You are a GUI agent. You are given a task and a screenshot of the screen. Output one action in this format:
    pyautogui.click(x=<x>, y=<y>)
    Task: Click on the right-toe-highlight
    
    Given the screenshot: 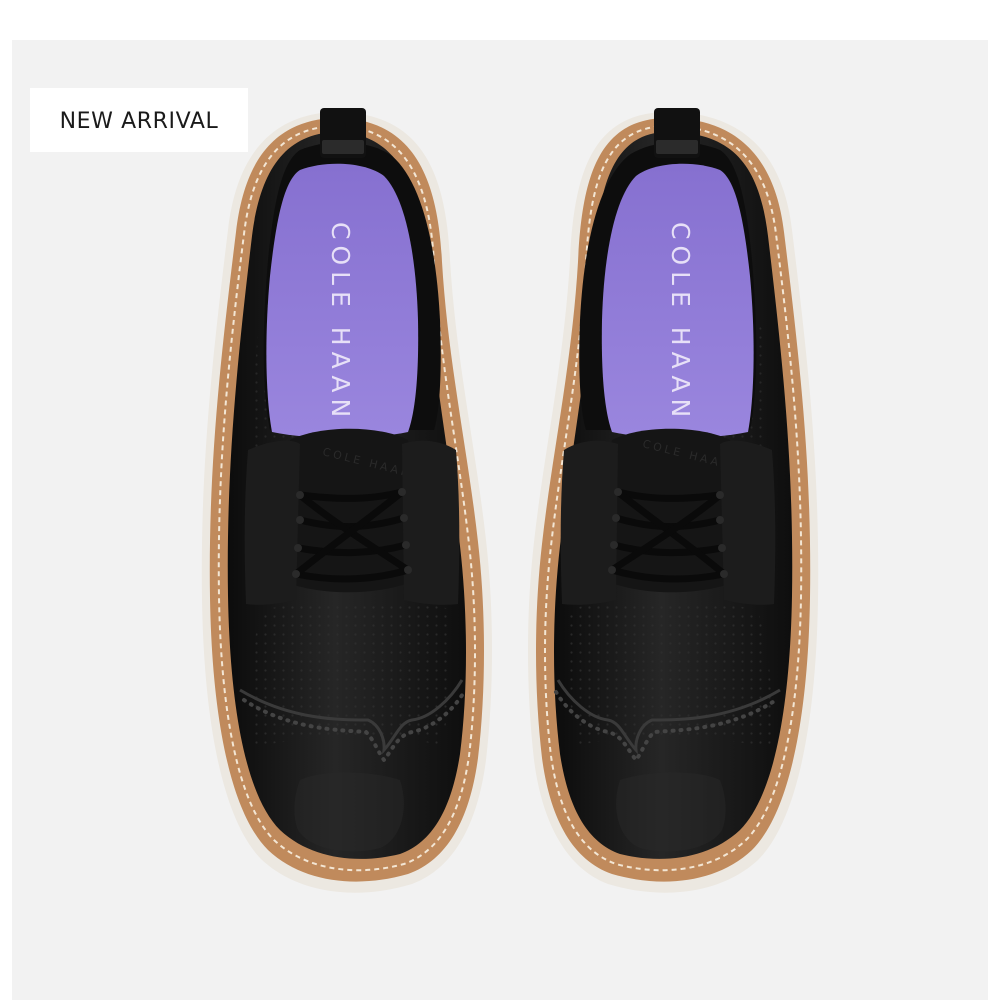 What is the action you would take?
    pyautogui.click(x=671, y=812)
    